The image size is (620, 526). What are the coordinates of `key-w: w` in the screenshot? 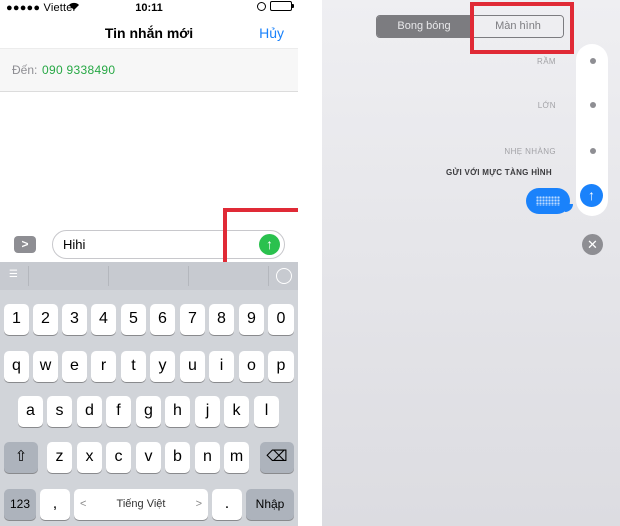 It's located at (45, 366).